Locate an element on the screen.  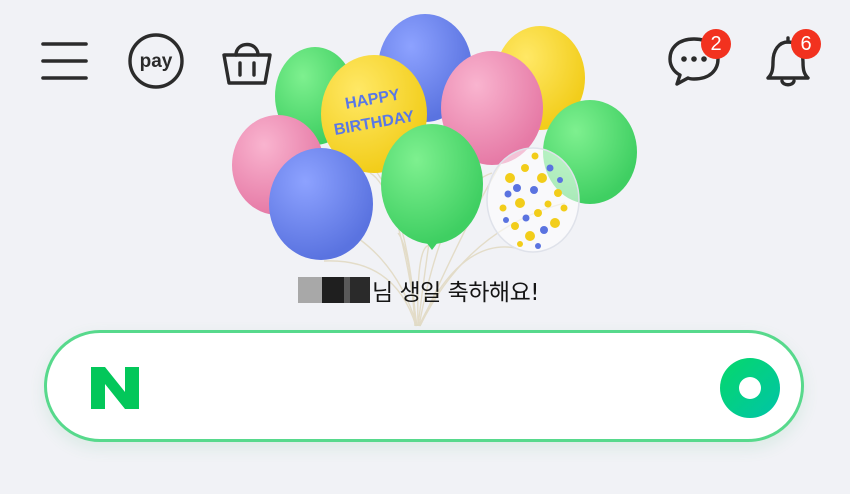
notifications-button: 6 is located at coordinates (793, 59).